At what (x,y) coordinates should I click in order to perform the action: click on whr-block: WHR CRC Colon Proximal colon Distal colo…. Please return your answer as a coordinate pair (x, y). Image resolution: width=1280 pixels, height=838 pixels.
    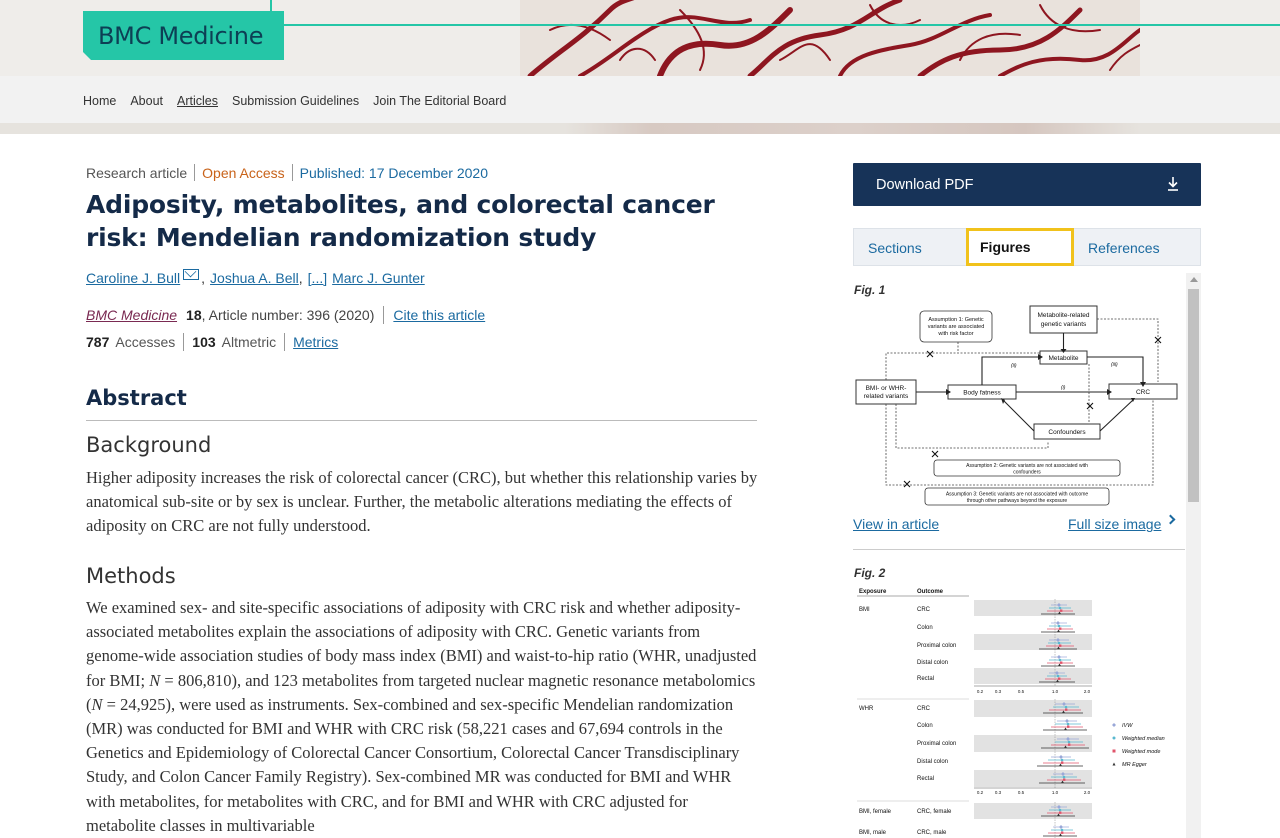
    Looking at the image, I should click on (975, 747).